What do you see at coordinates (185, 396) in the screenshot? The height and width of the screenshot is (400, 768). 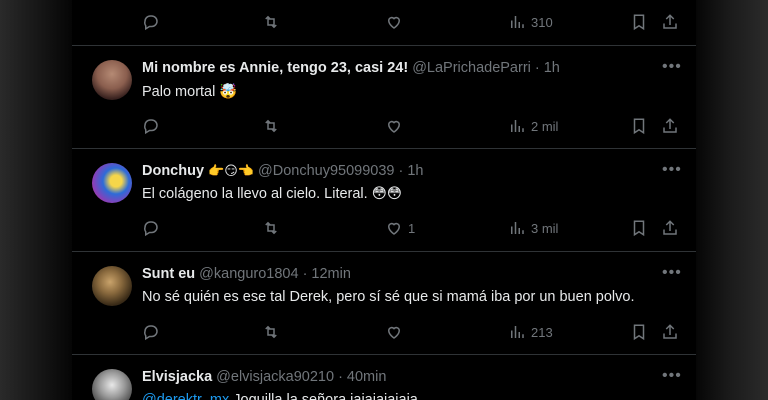 I see `mention-link: @derektr_mx` at bounding box center [185, 396].